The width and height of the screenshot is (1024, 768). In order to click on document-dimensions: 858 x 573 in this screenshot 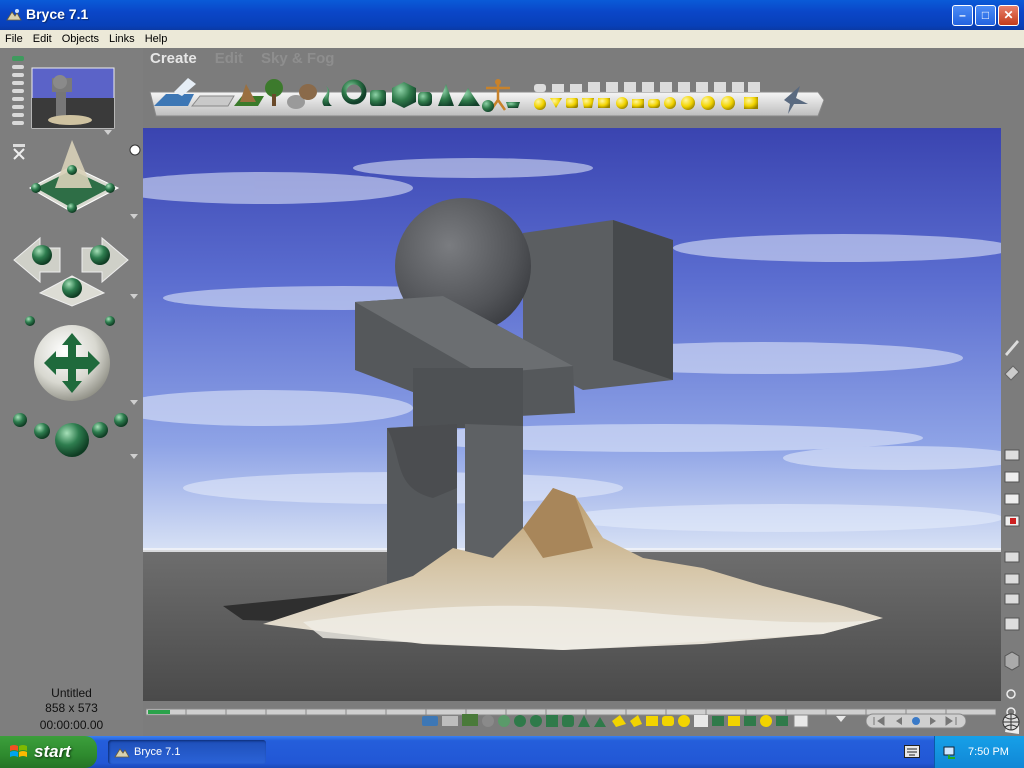, I will do `click(71, 708)`.